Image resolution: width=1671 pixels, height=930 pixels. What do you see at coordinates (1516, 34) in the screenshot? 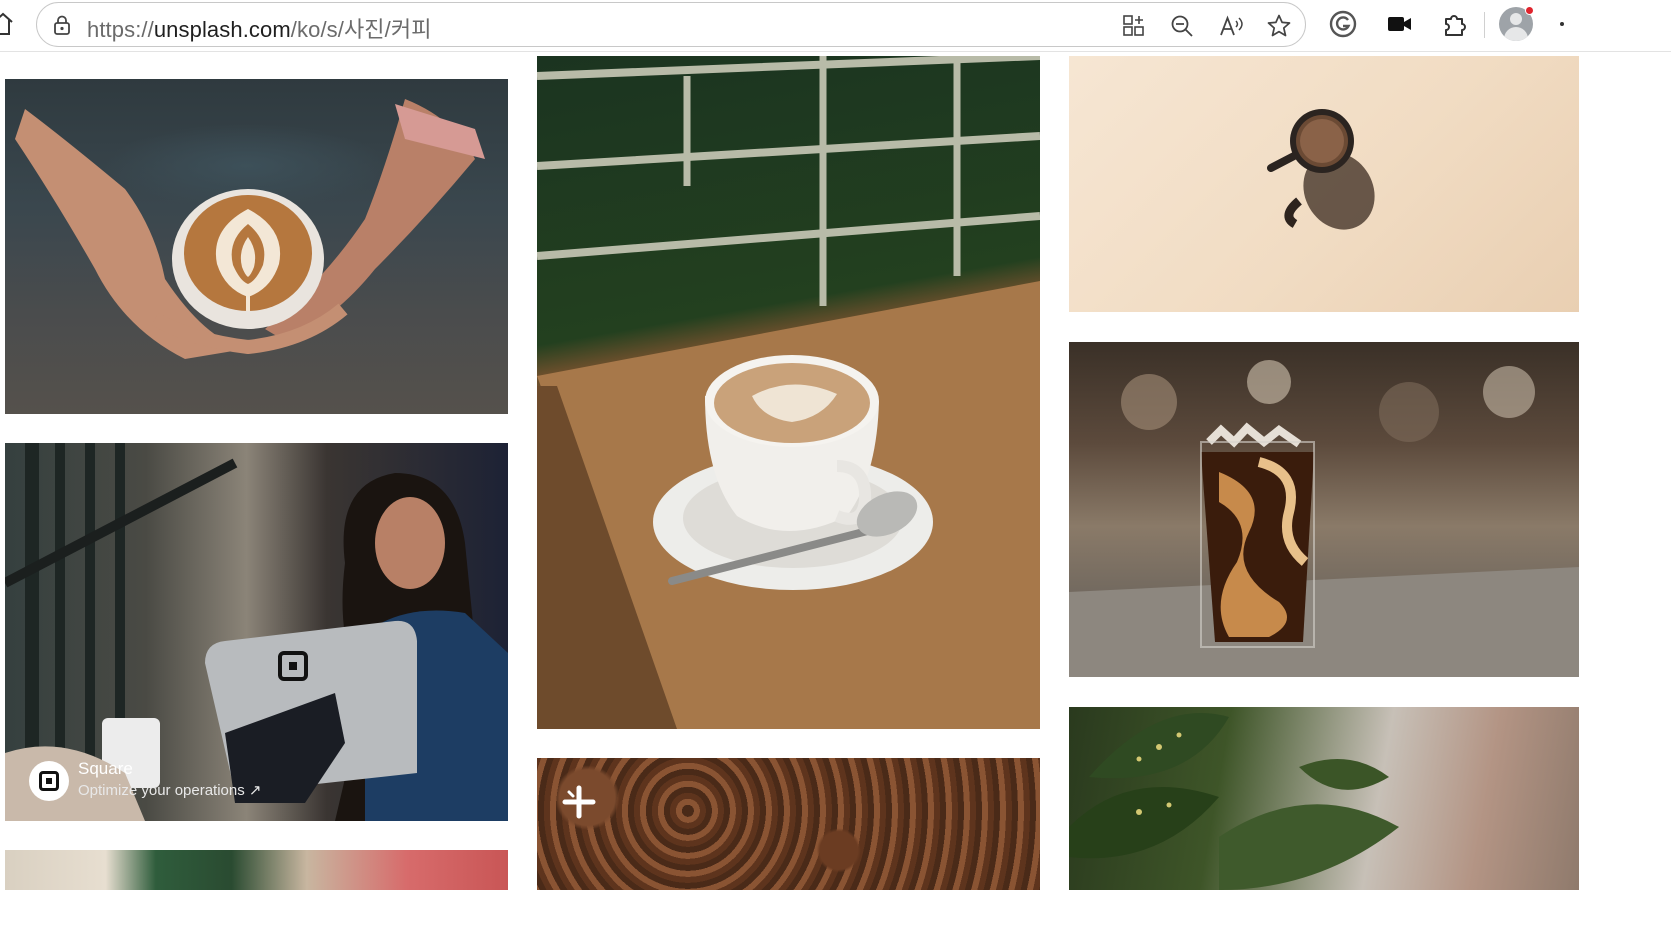
I see `avatar-body` at bounding box center [1516, 34].